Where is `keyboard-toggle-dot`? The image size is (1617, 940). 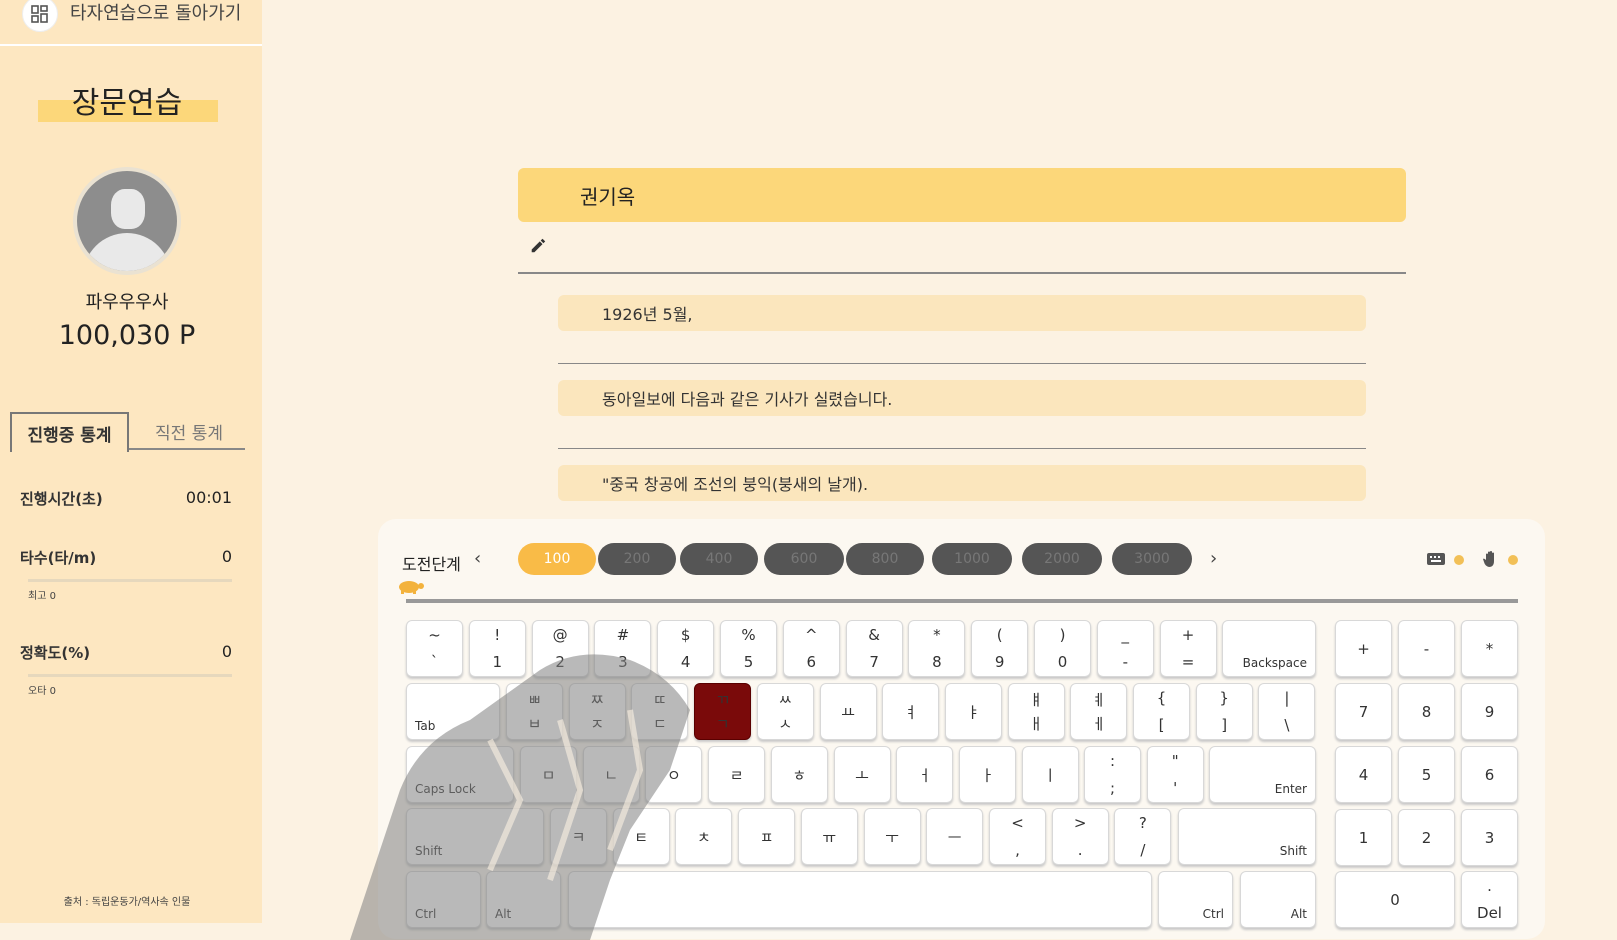 keyboard-toggle-dot is located at coordinates (1459, 560).